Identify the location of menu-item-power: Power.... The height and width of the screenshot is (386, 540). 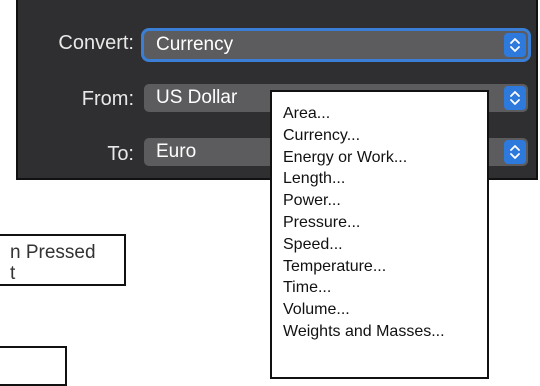
(385, 201).